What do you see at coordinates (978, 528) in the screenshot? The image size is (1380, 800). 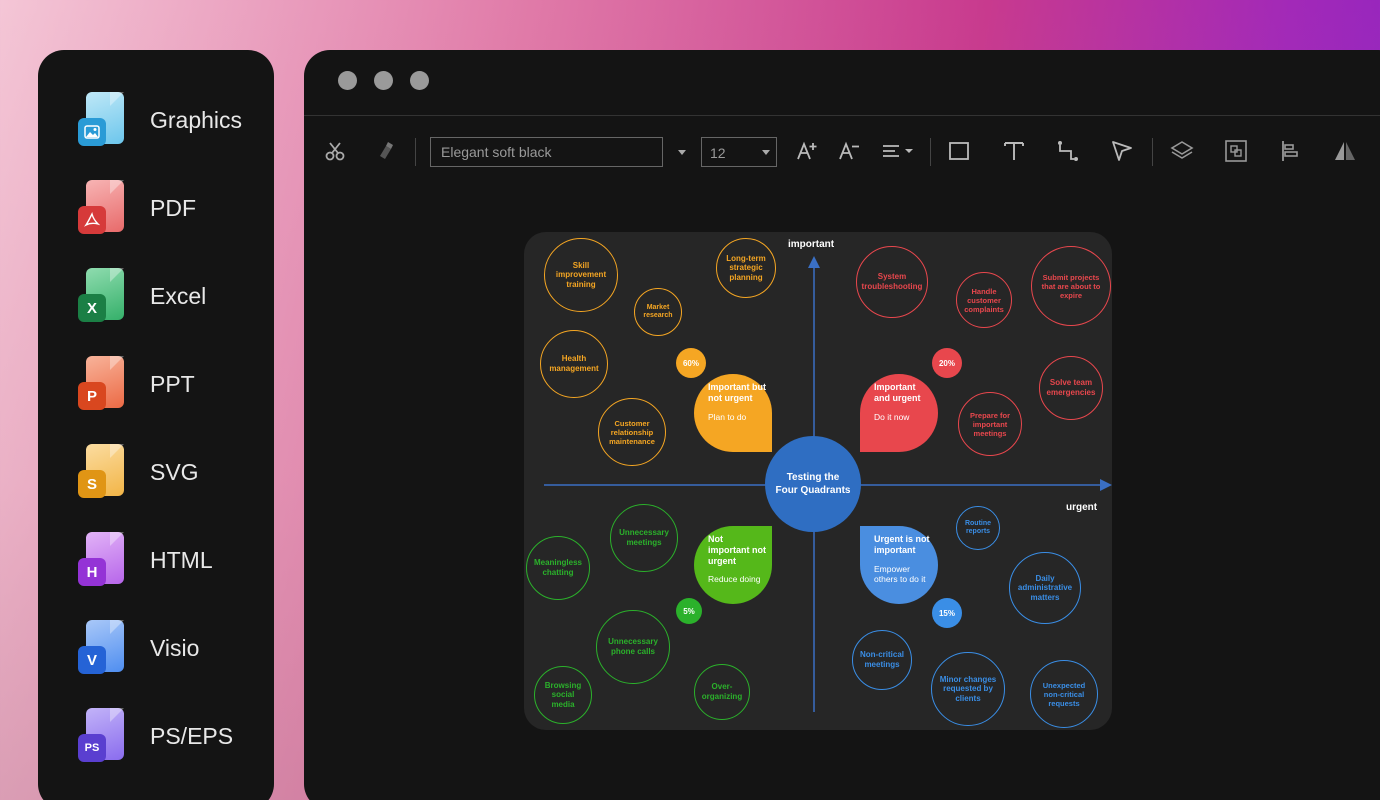 I see `bubble-routine-reports: Routine reports` at bounding box center [978, 528].